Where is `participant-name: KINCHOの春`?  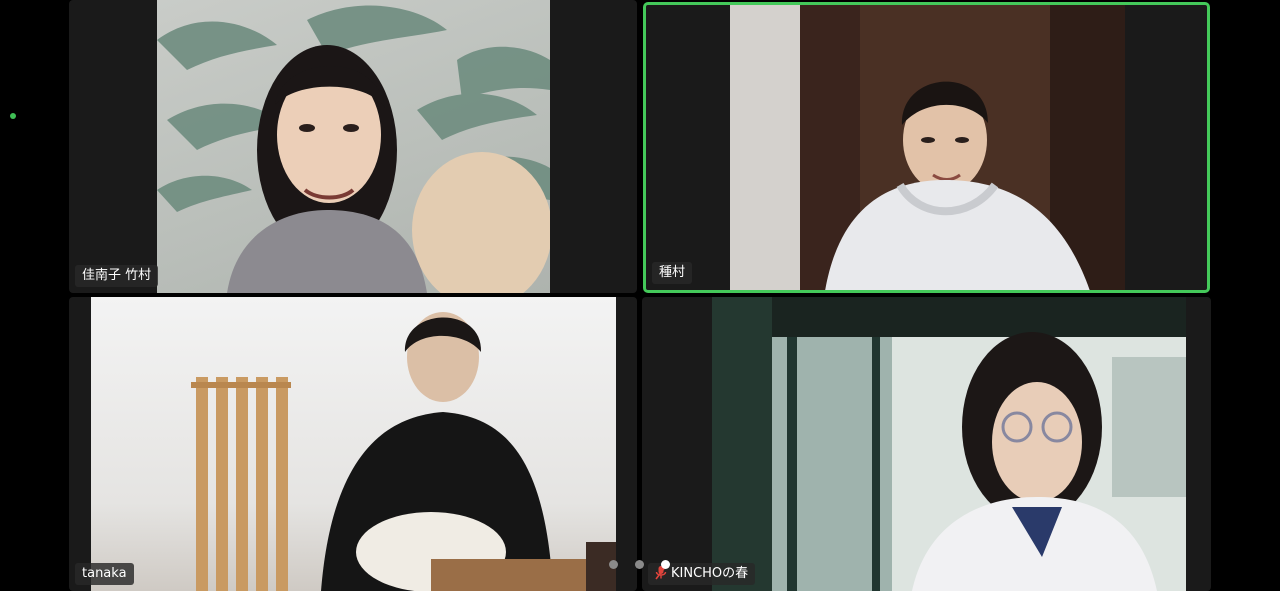
participant-name: KINCHOの春 is located at coordinates (710, 573).